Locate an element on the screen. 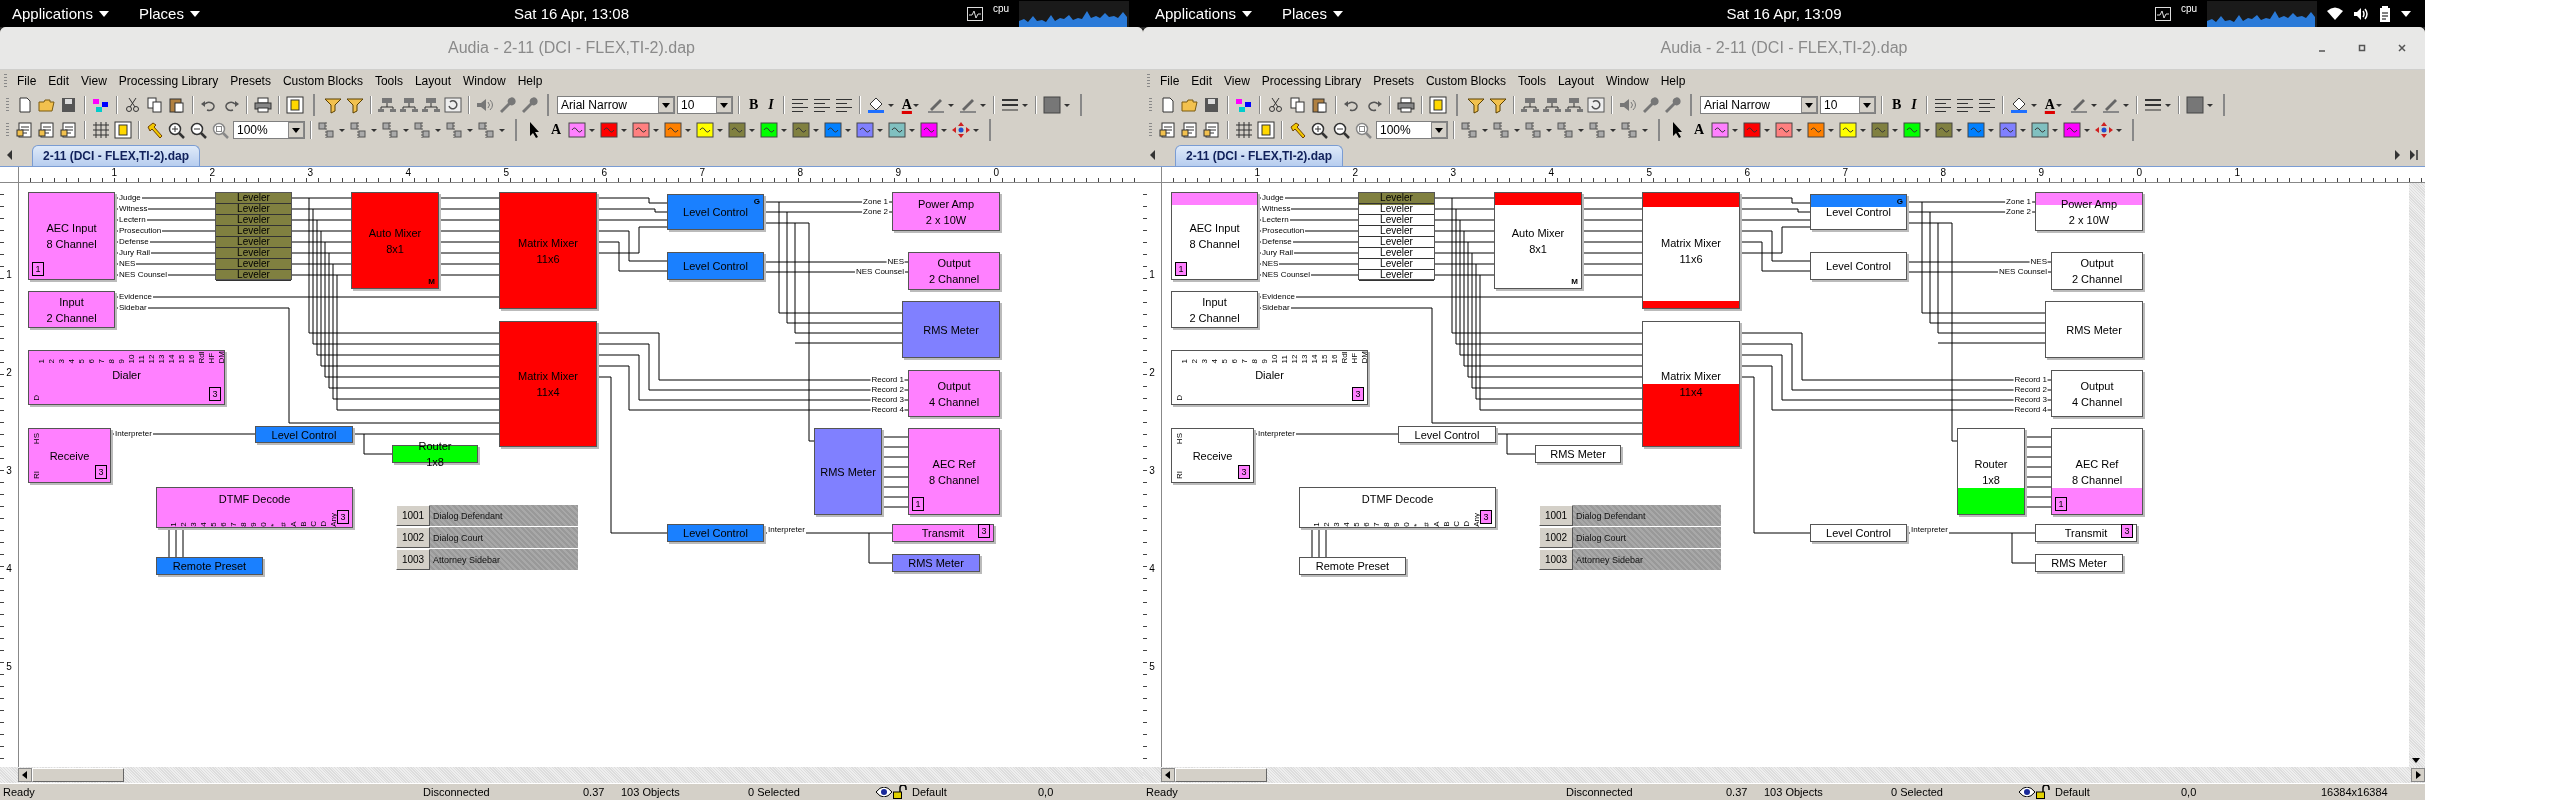 The height and width of the screenshot is (800, 2560). zoom-dropdown: 100% is located at coordinates (1412, 129).